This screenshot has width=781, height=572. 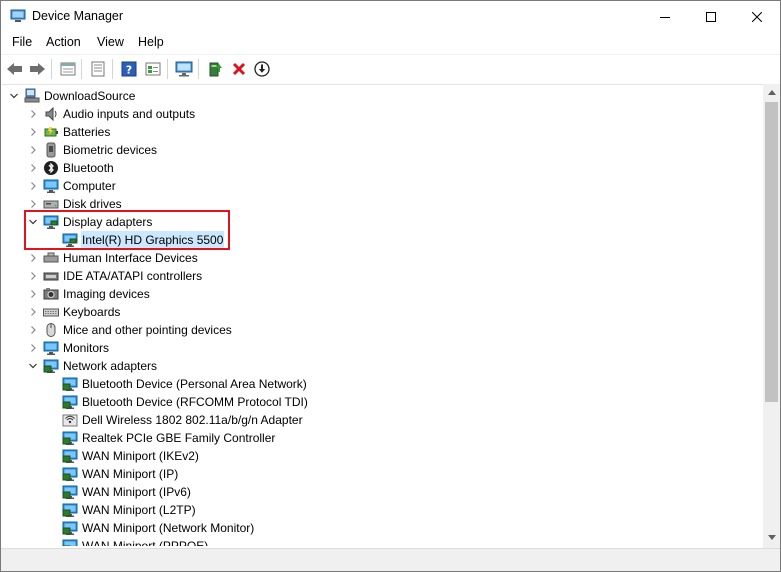 What do you see at coordinates (115, 276) in the screenshot?
I see `tree-category-item: IDE ATA/ATAPI controllers` at bounding box center [115, 276].